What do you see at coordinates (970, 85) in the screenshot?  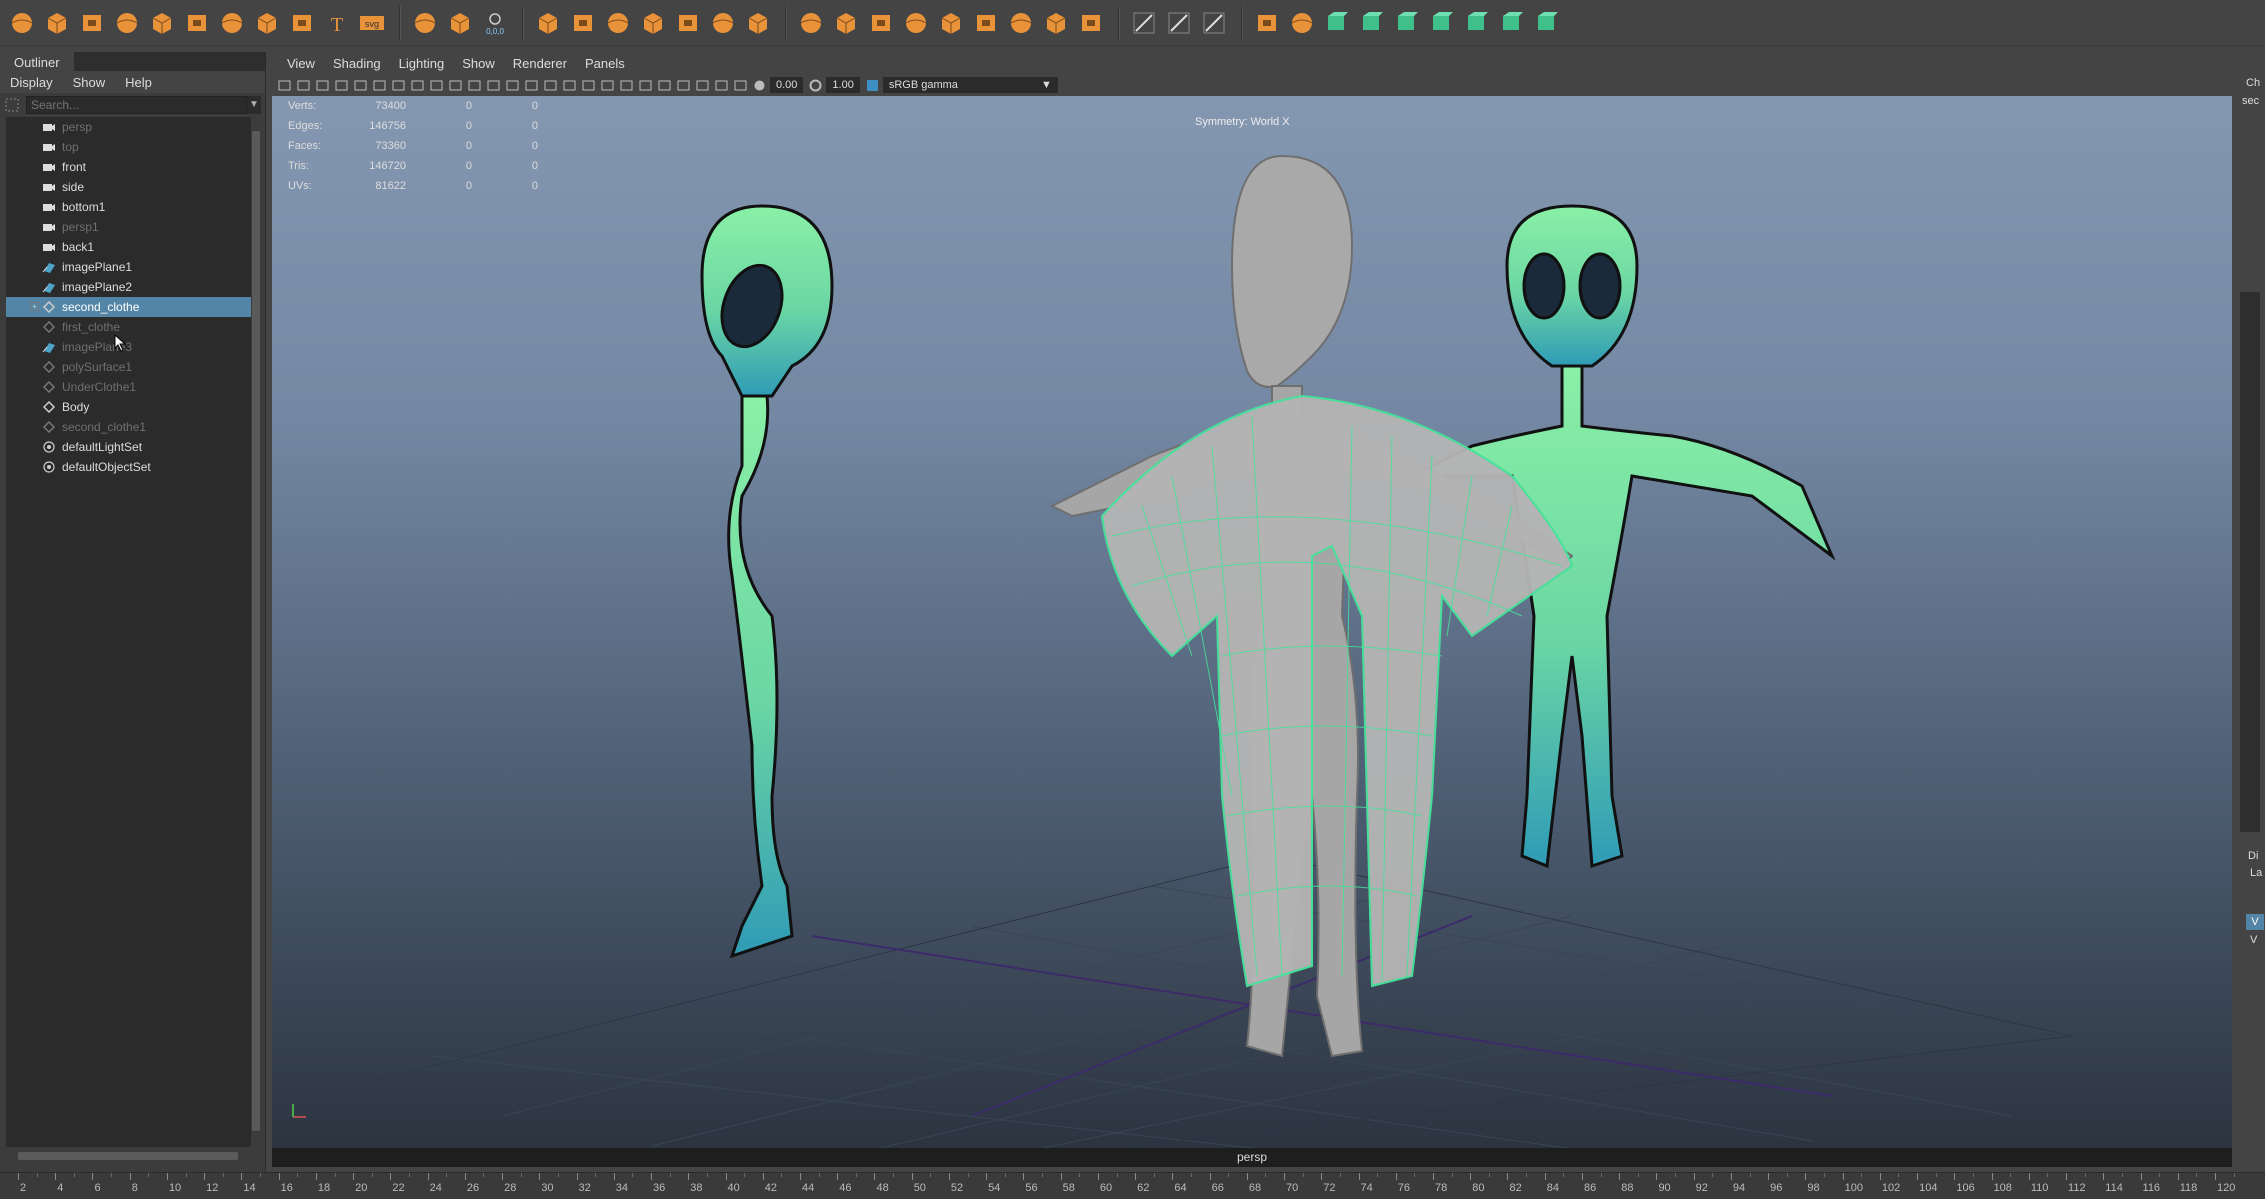 I see `view-transform-dropdown: sRGB gamma ▼` at bounding box center [970, 85].